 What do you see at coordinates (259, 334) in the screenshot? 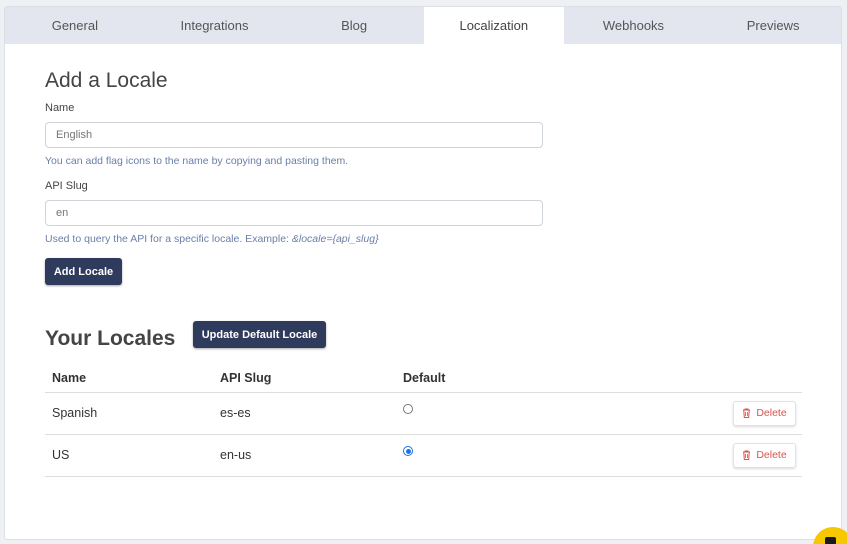
I see `update-default-locale-button: Update Default Locale` at bounding box center [259, 334].